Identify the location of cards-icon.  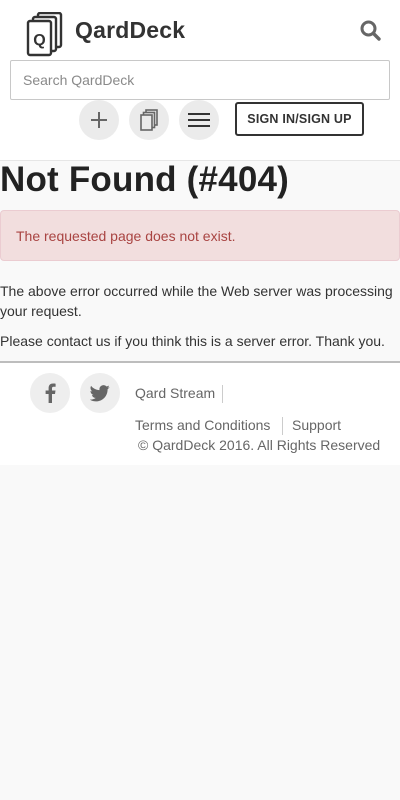
(149, 120).